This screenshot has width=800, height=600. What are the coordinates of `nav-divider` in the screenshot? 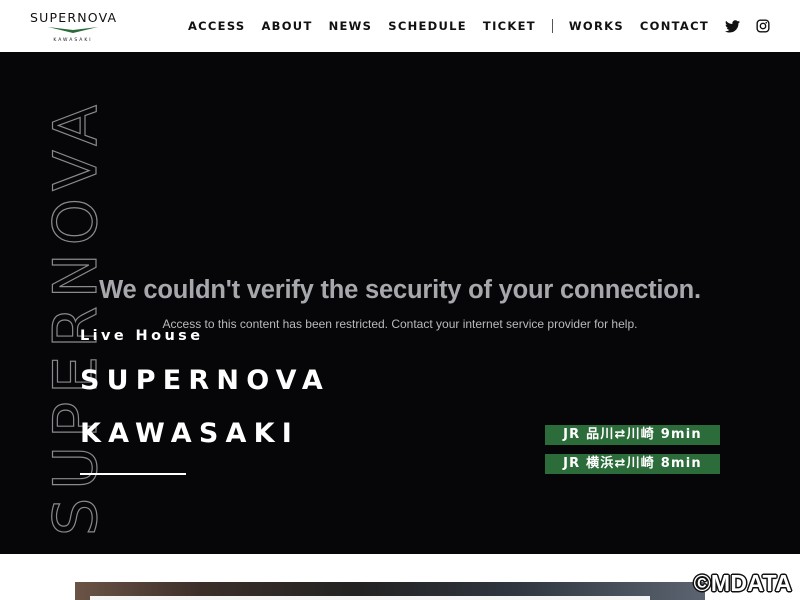 It's located at (552, 26).